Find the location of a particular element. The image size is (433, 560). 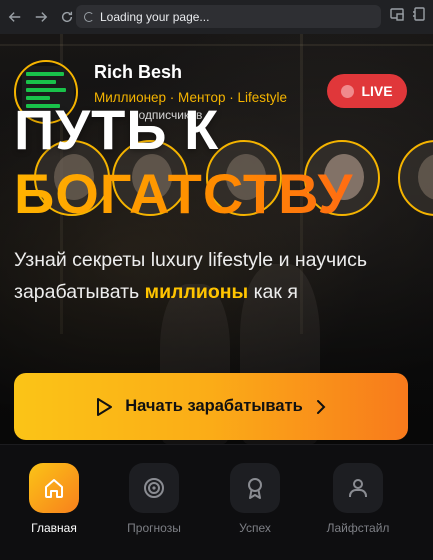

nav-label-success: Успех is located at coordinates (255, 528).